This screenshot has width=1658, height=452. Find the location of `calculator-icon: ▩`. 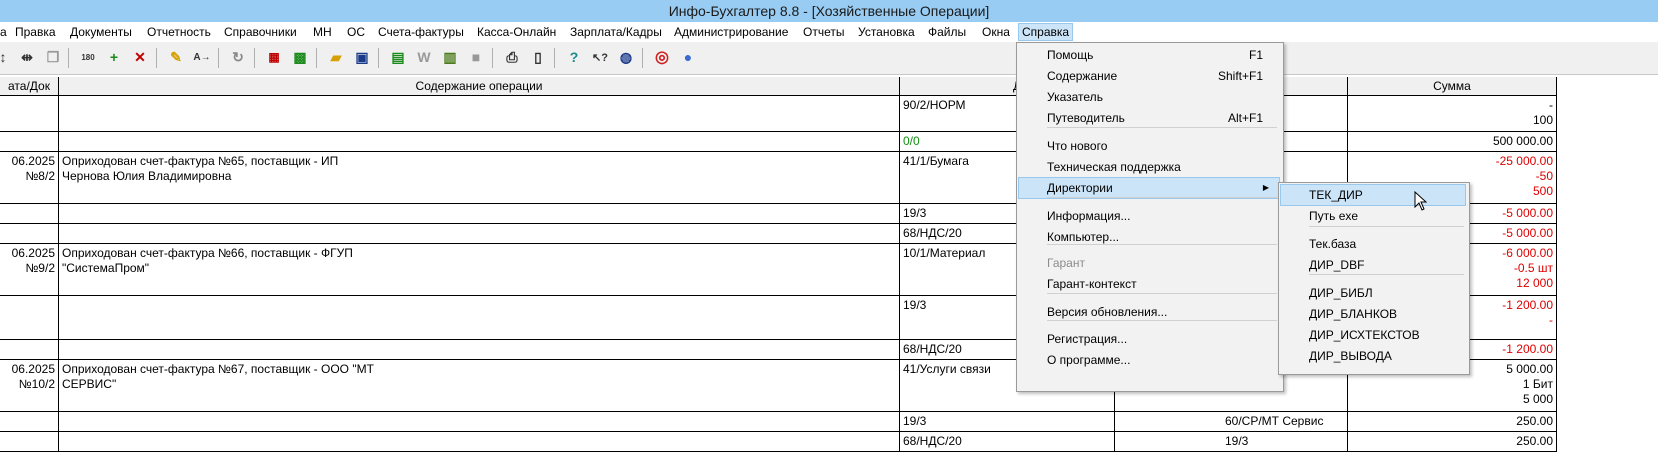

calculator-icon: ▩ is located at coordinates (300, 57).